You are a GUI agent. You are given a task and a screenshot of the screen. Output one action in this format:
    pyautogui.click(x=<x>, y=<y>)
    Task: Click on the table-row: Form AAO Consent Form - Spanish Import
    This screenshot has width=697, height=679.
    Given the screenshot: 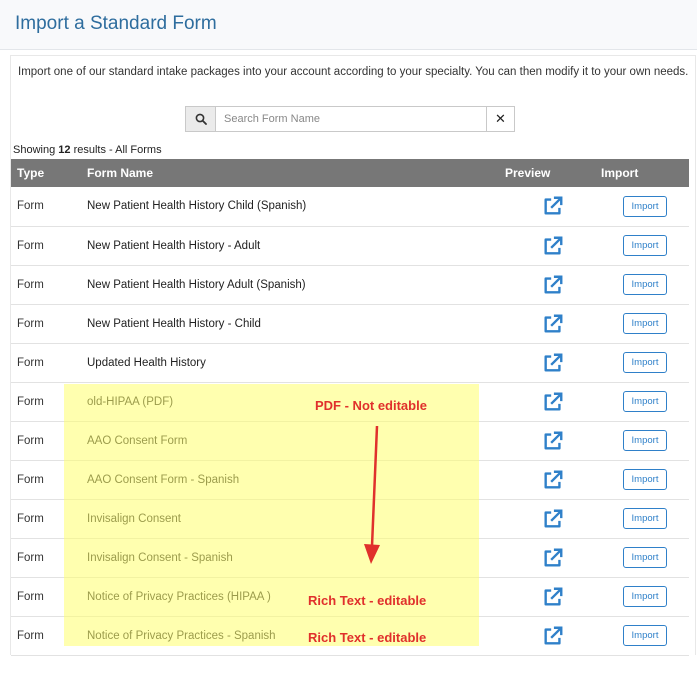 What is the action you would take?
    pyautogui.click(x=350, y=479)
    